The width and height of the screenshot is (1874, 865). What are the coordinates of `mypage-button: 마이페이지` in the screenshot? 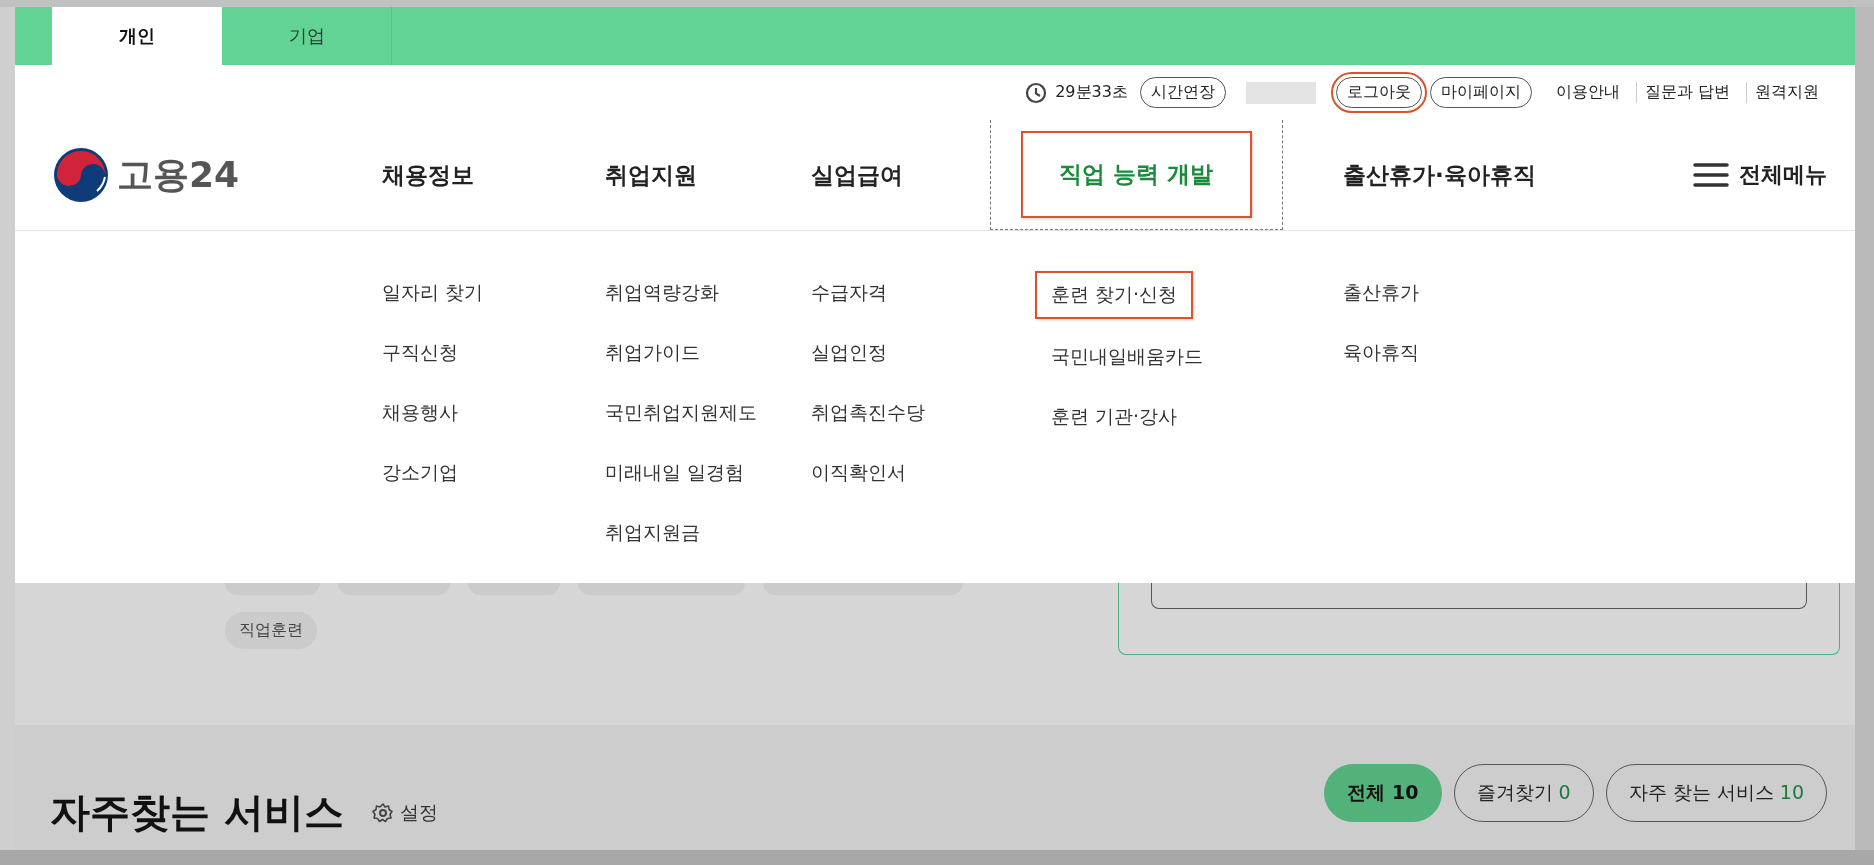 It's located at (1480, 92).